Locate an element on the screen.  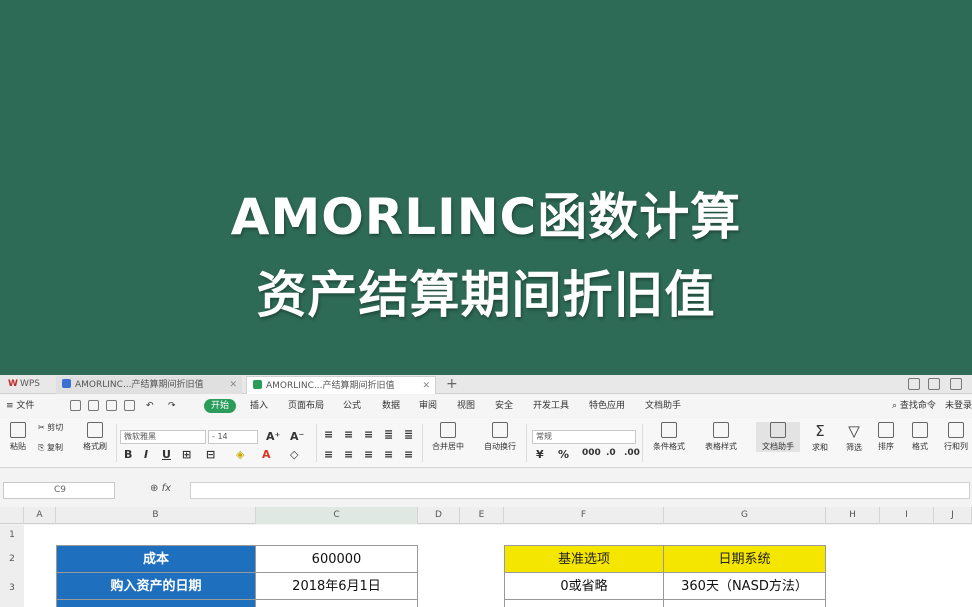
doc-assist-button: 文档助手 is located at coordinates (778, 437).